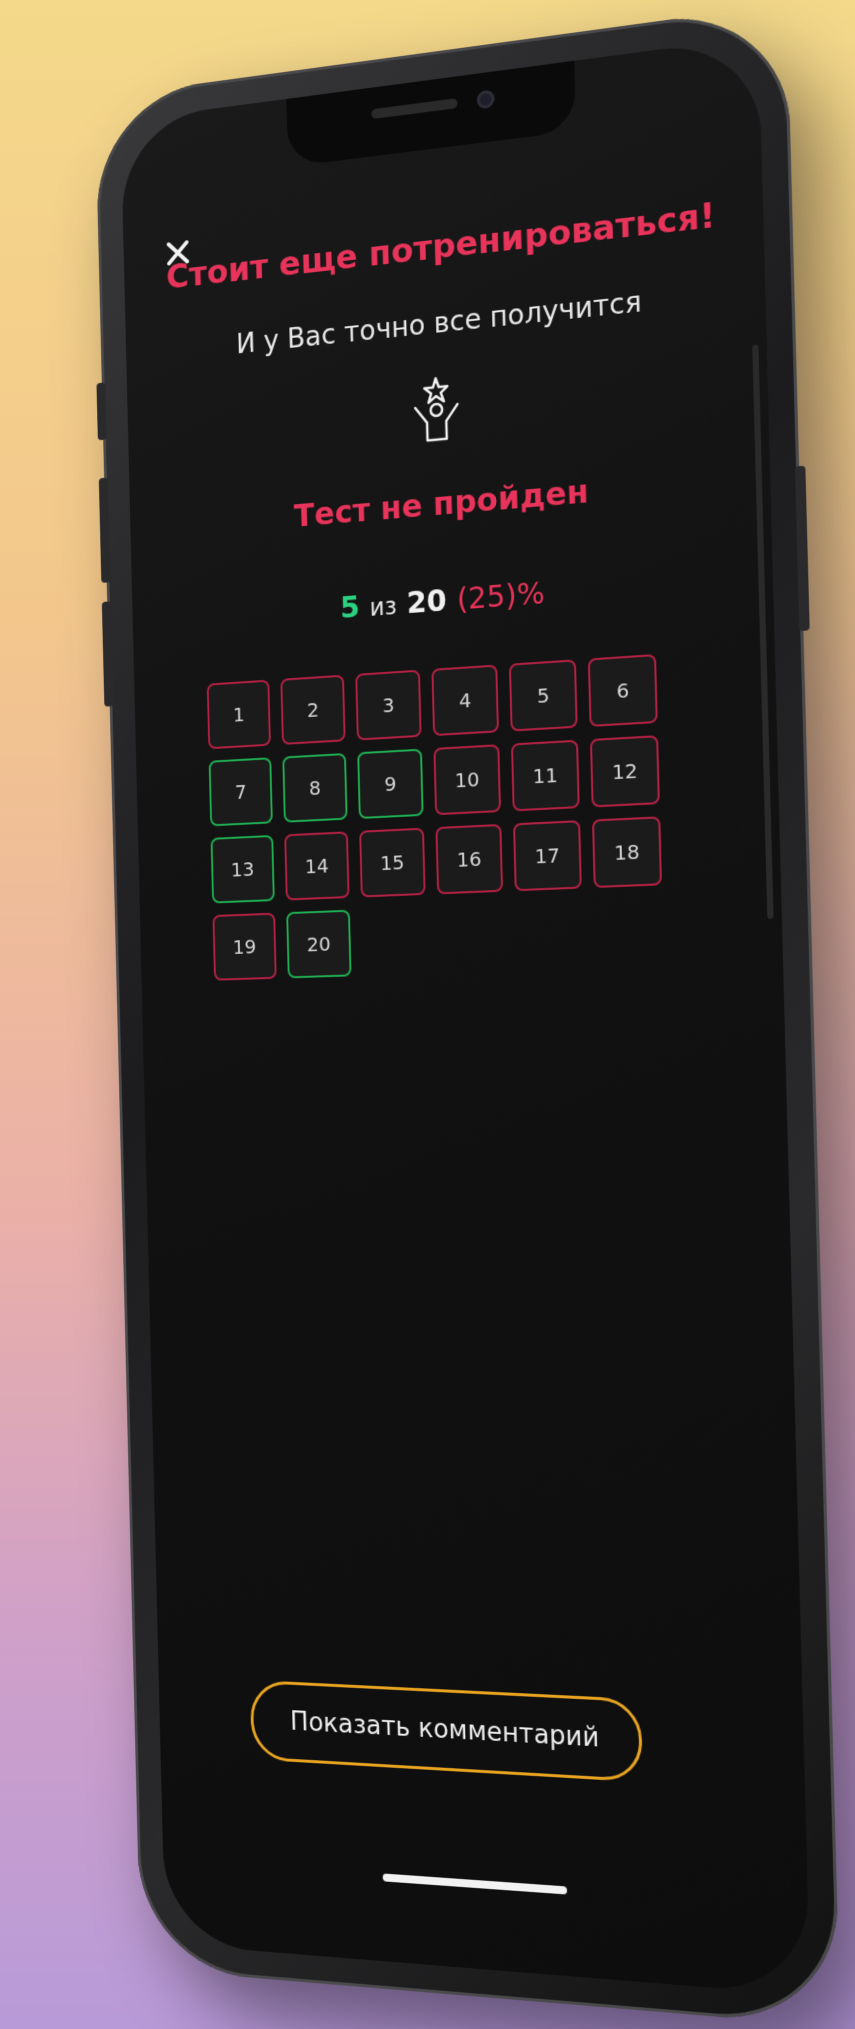 The height and width of the screenshot is (2029, 855). What do you see at coordinates (427, 602) in the screenshot?
I see `total-count: 20` at bounding box center [427, 602].